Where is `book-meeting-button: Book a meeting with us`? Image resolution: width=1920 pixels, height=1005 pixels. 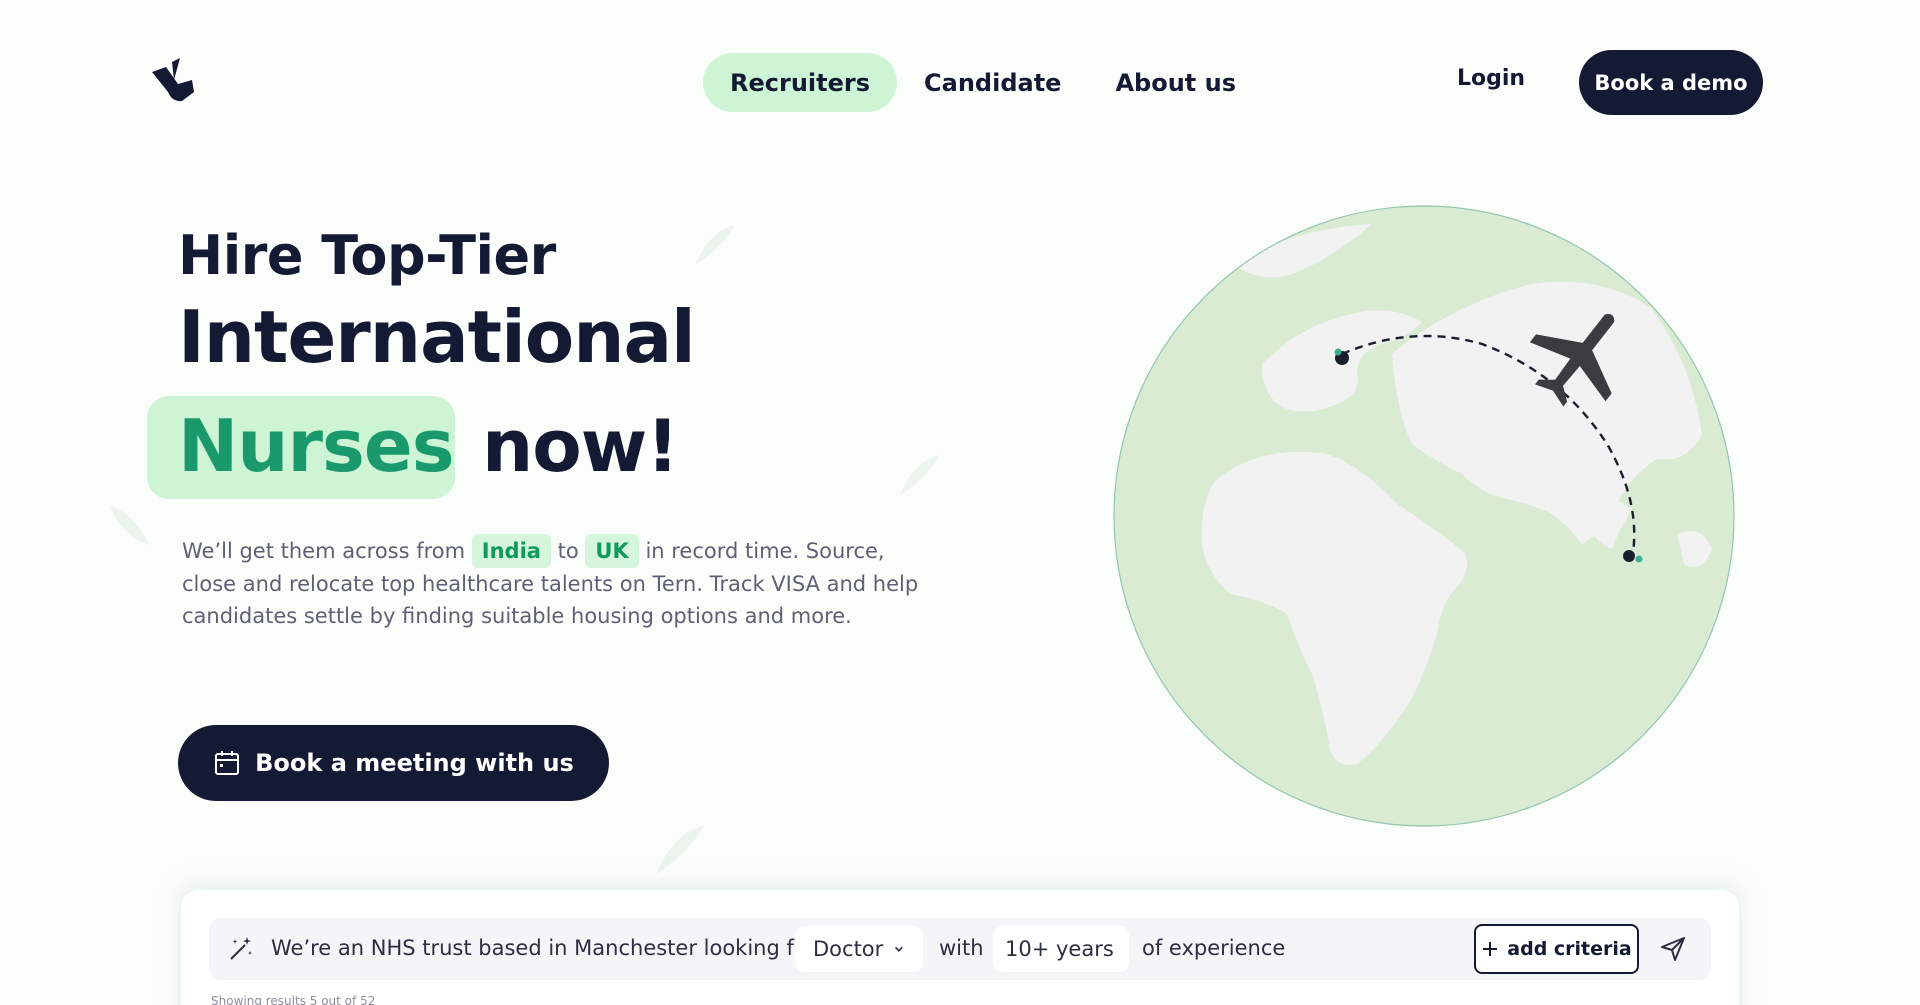 book-meeting-button: Book a meeting with us is located at coordinates (393, 763).